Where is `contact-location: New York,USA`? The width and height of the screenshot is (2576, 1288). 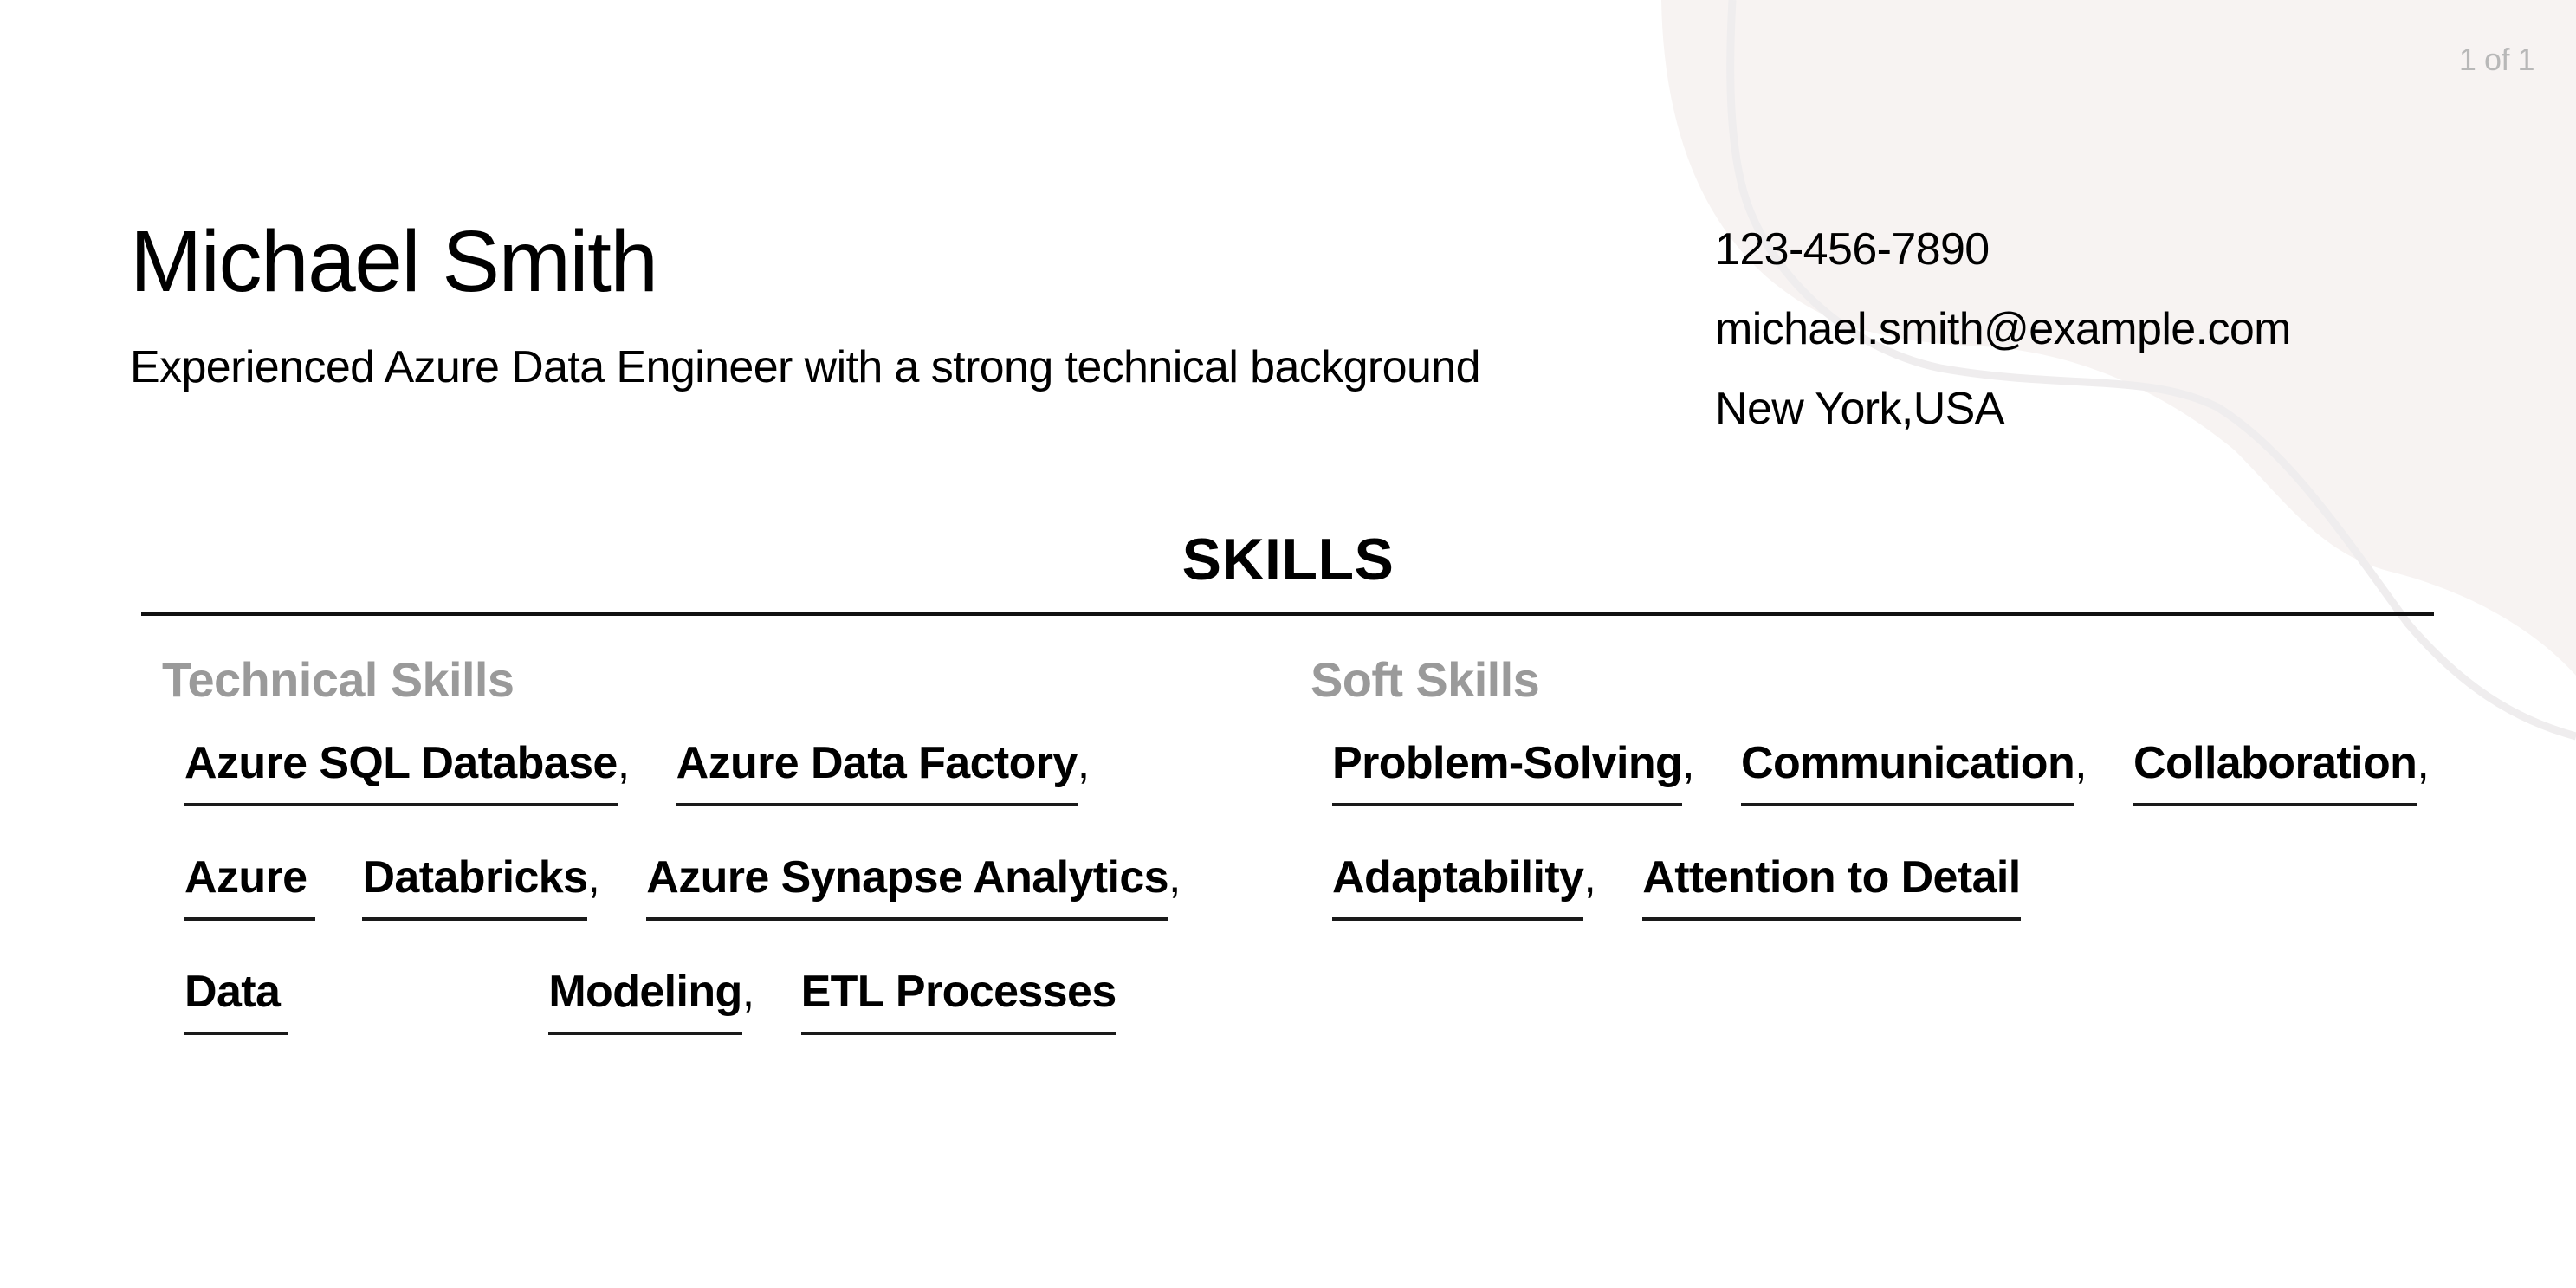
contact-location: New York,USA is located at coordinates (1859, 409).